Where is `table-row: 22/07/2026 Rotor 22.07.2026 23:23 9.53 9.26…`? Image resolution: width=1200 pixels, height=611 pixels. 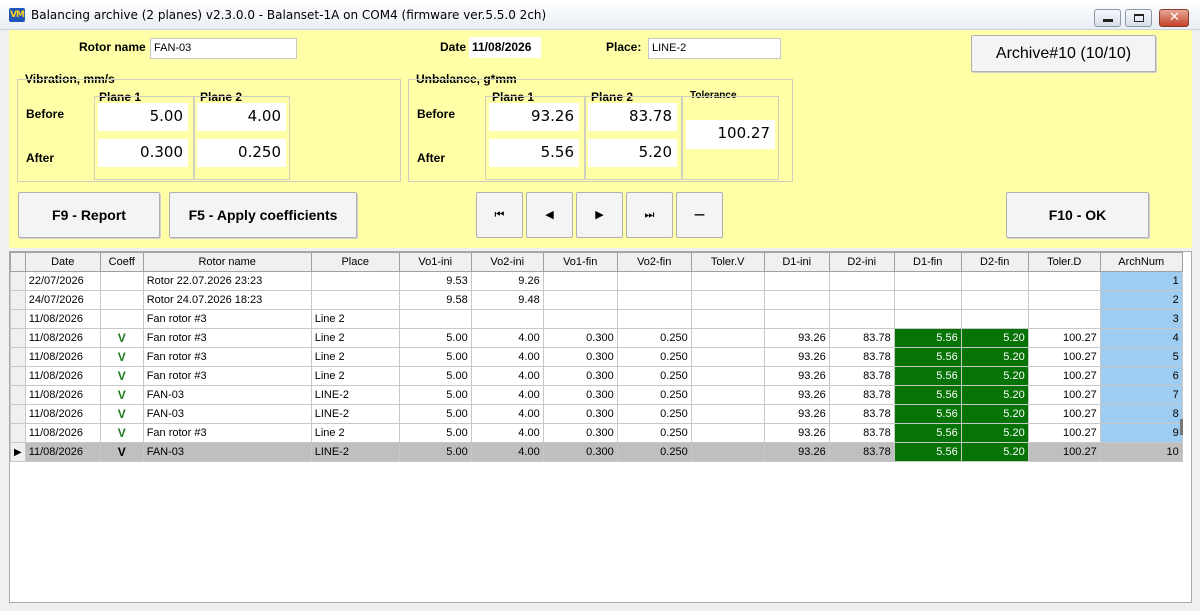 table-row: 22/07/2026 Rotor 22.07.2026 23:23 9.53 9.26… is located at coordinates (596, 281).